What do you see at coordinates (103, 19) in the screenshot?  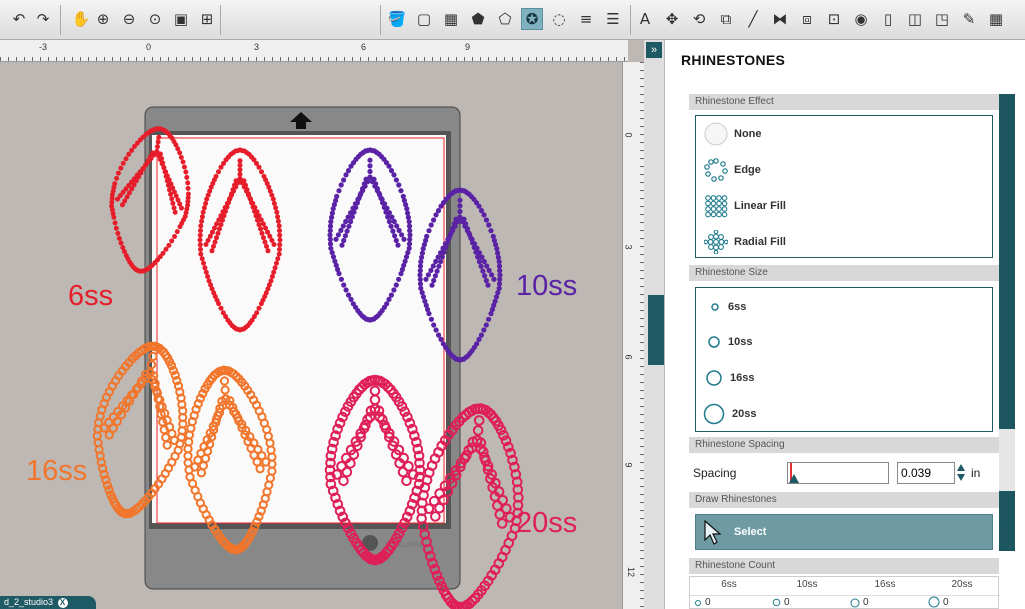 I see `zoom-in-icon: ⊕` at bounding box center [103, 19].